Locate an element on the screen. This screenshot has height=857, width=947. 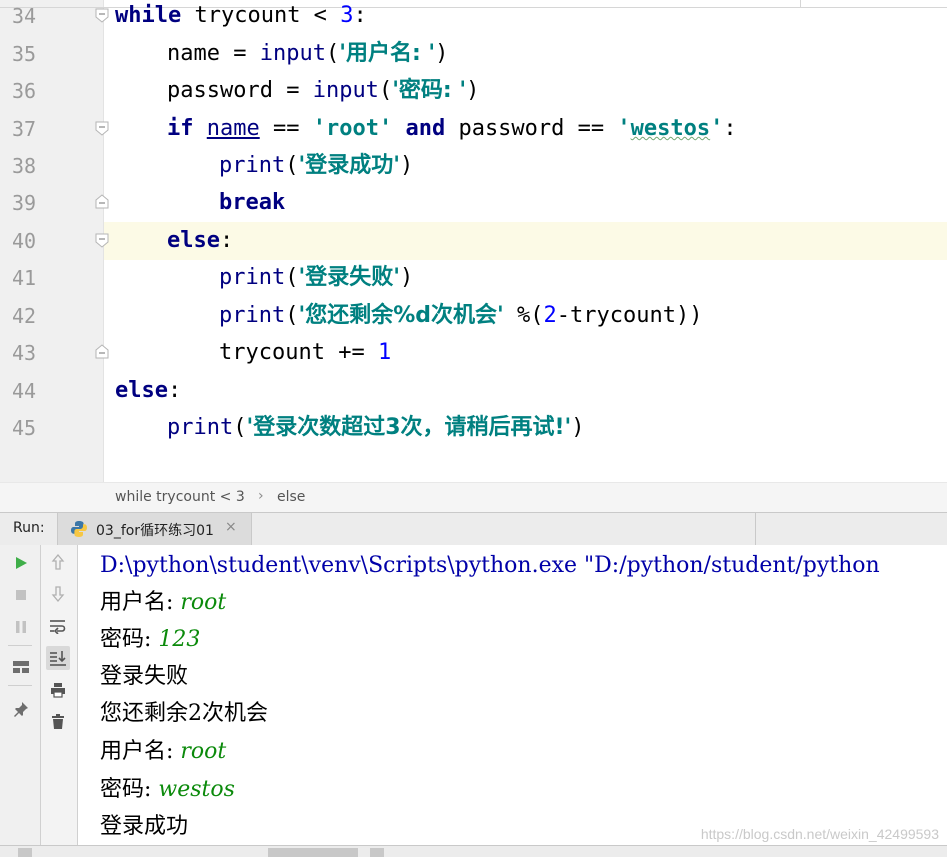
run-toolbar-secondary is located at coordinates (59, 695).